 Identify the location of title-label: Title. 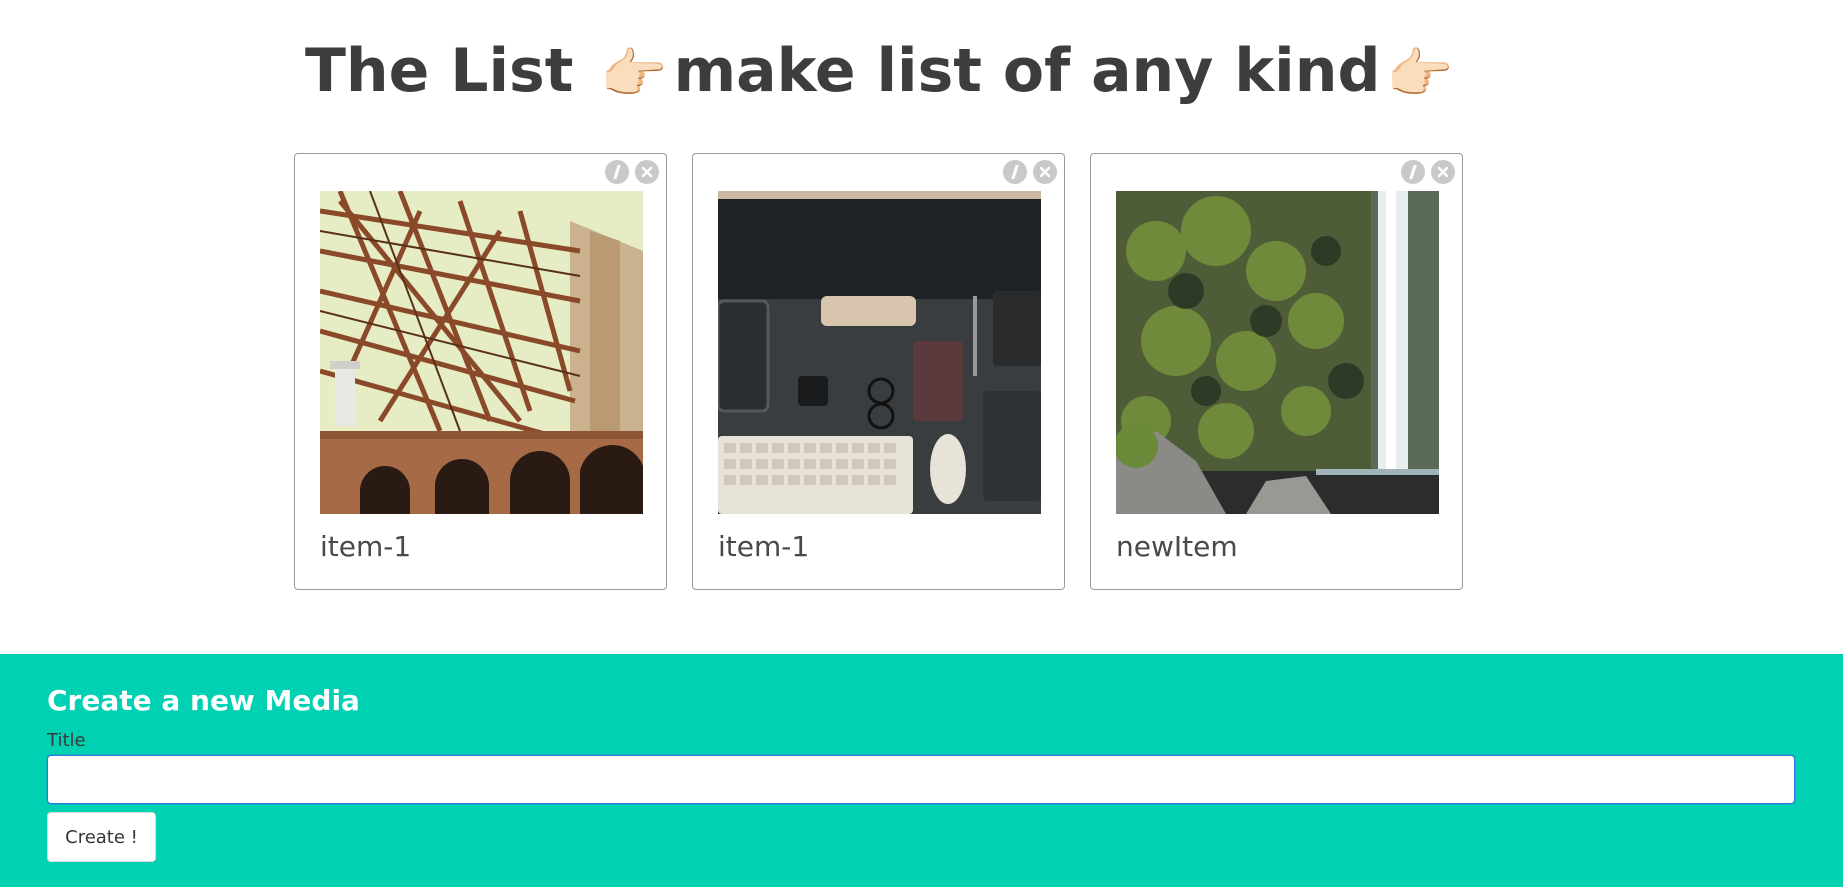
(66, 740).